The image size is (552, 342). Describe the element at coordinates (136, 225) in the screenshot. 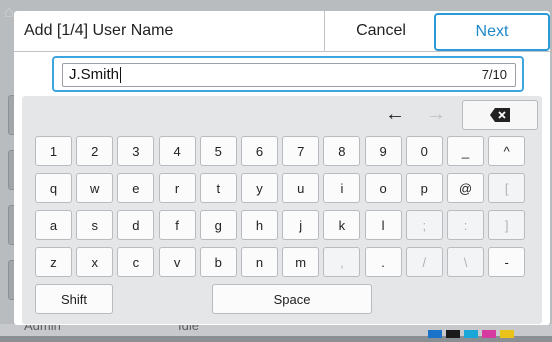

I see `key-d: d` at that location.